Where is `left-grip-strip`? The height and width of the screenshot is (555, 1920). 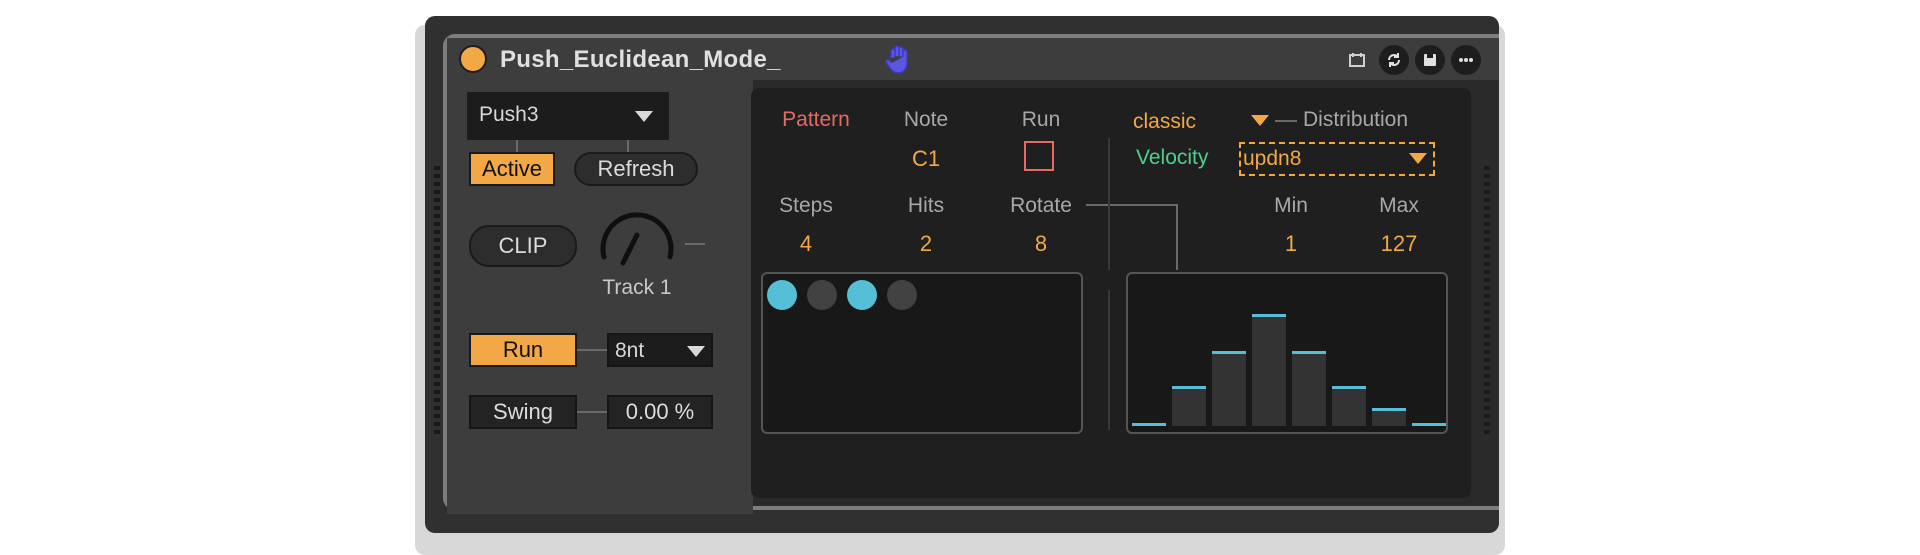 left-grip-strip is located at coordinates (437, 301).